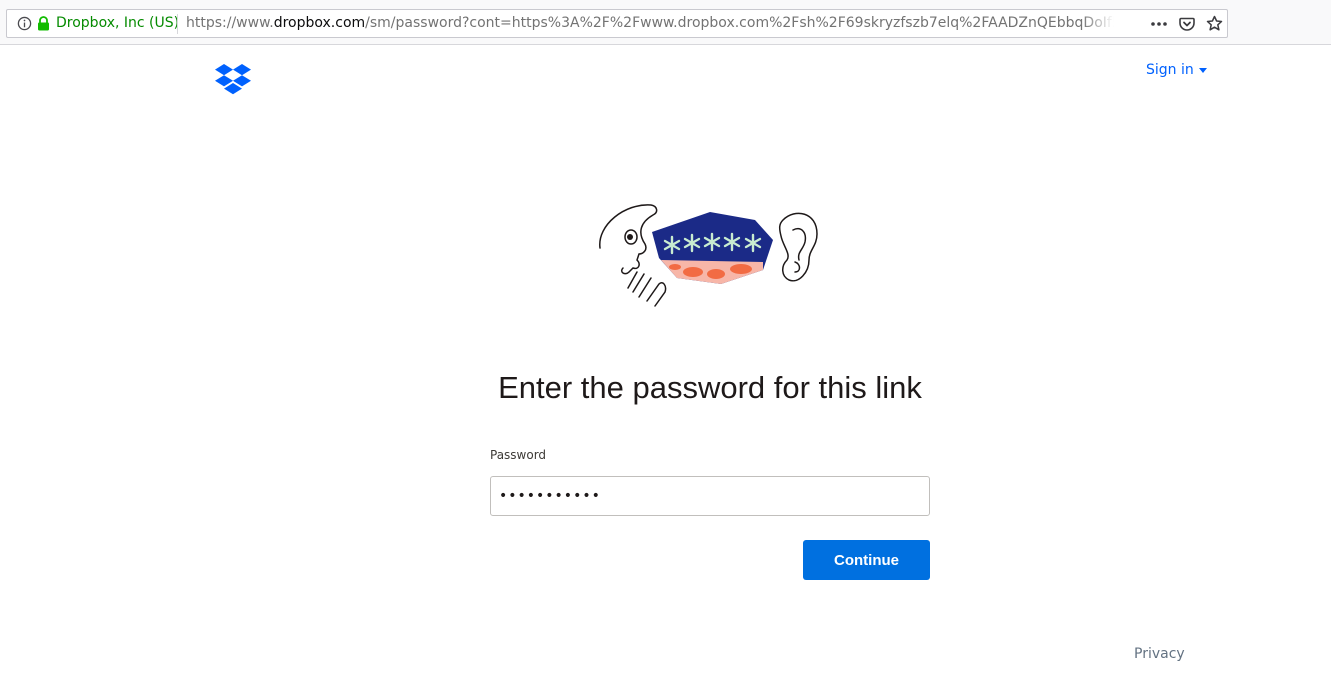  Describe the element at coordinates (24, 23) in the screenshot. I see `info-icon` at that location.